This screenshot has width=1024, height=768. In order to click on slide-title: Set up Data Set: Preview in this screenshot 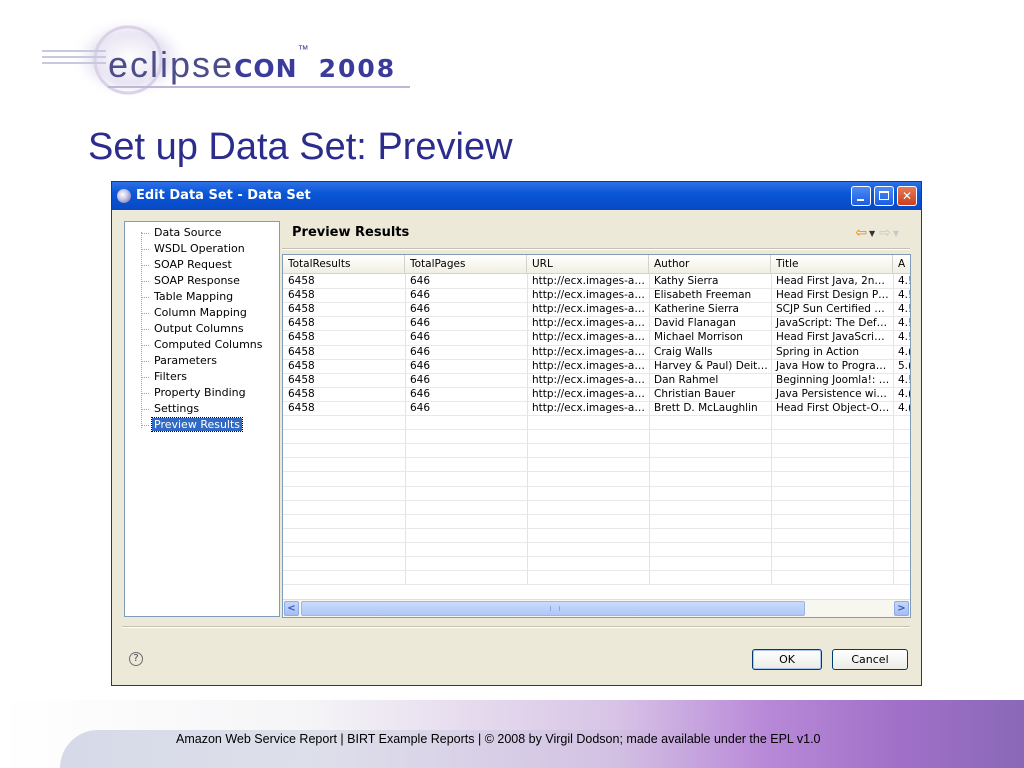, I will do `click(300, 147)`.